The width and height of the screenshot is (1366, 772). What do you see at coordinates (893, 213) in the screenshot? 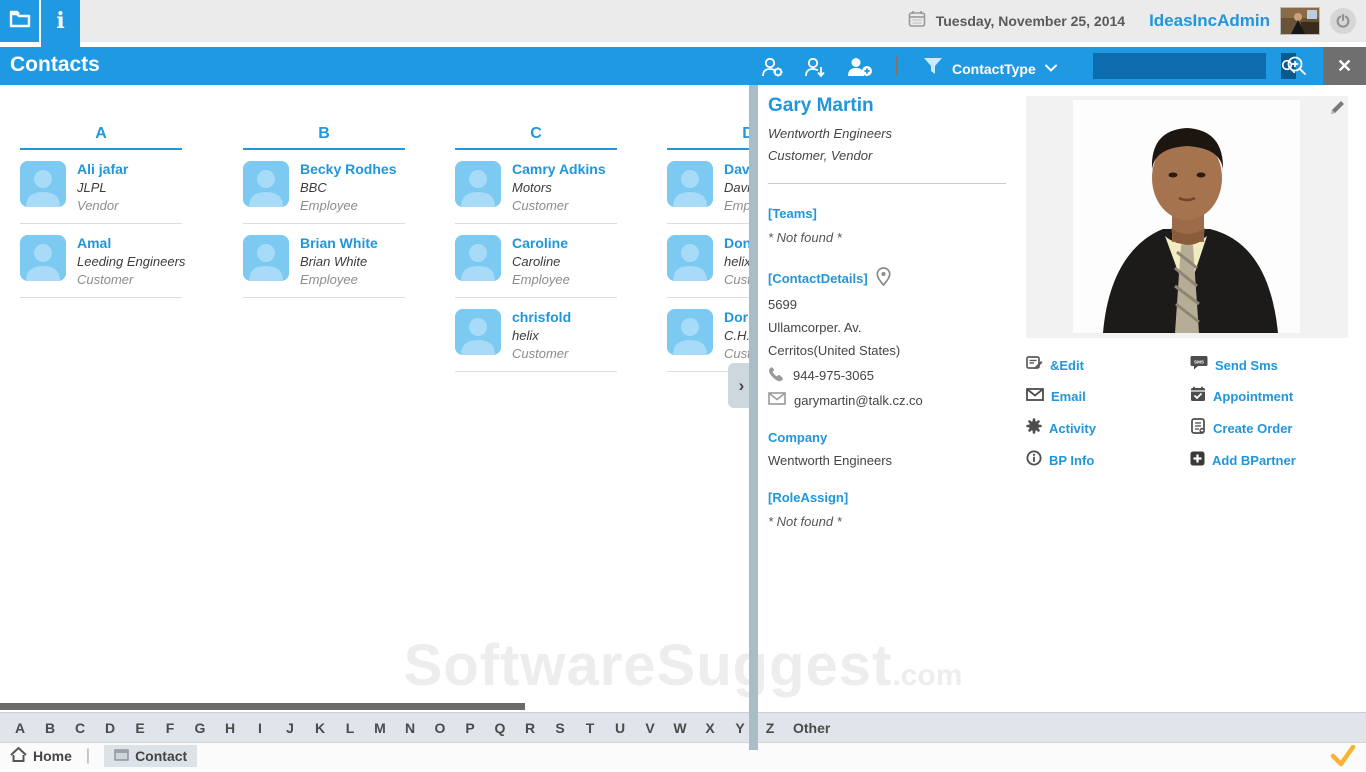
I see `teams-section-label: [Teams]` at bounding box center [893, 213].